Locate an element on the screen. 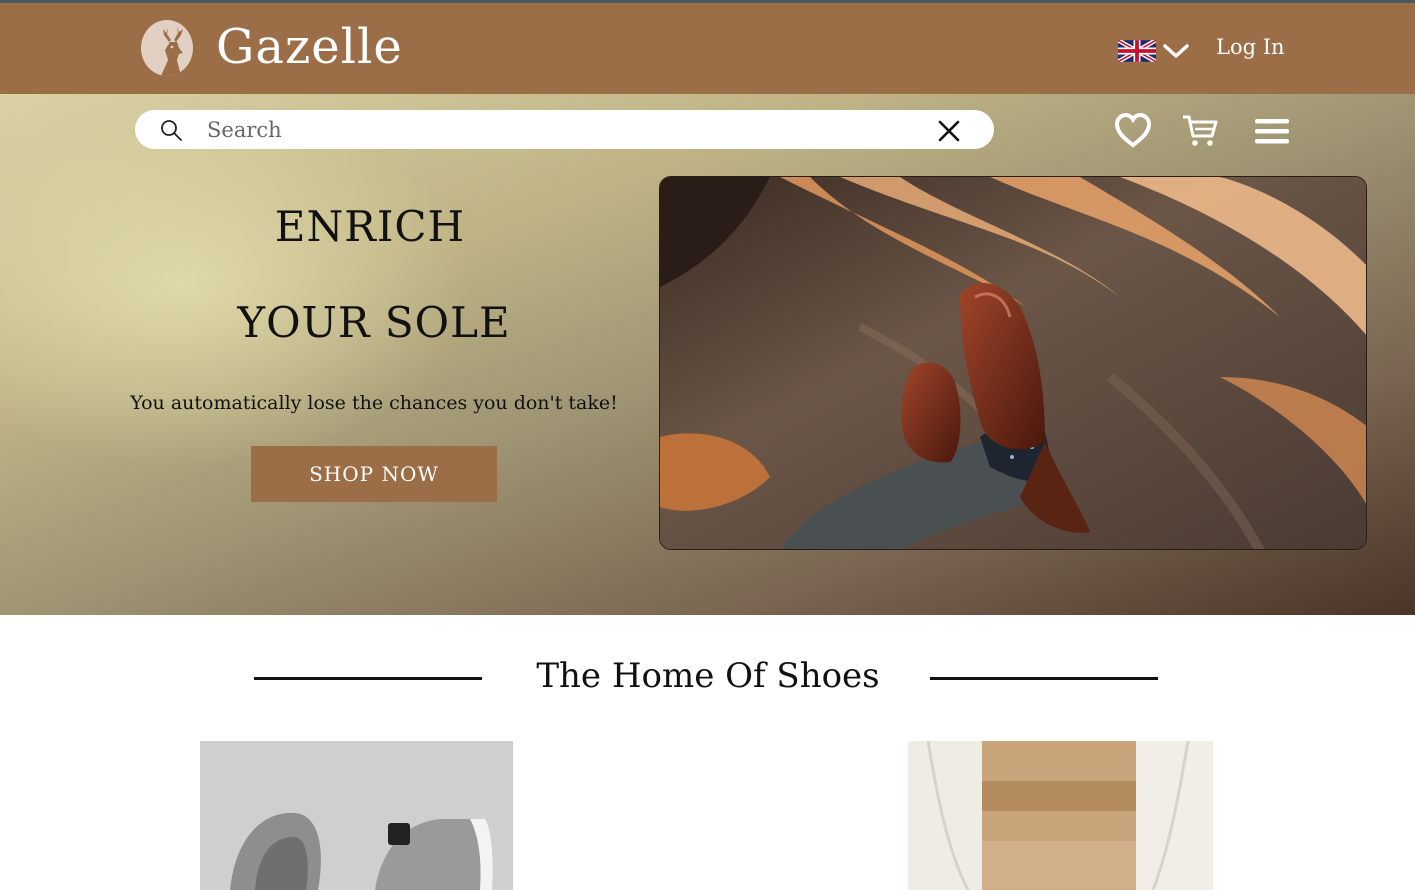  heart-icon is located at coordinates (1133, 131).